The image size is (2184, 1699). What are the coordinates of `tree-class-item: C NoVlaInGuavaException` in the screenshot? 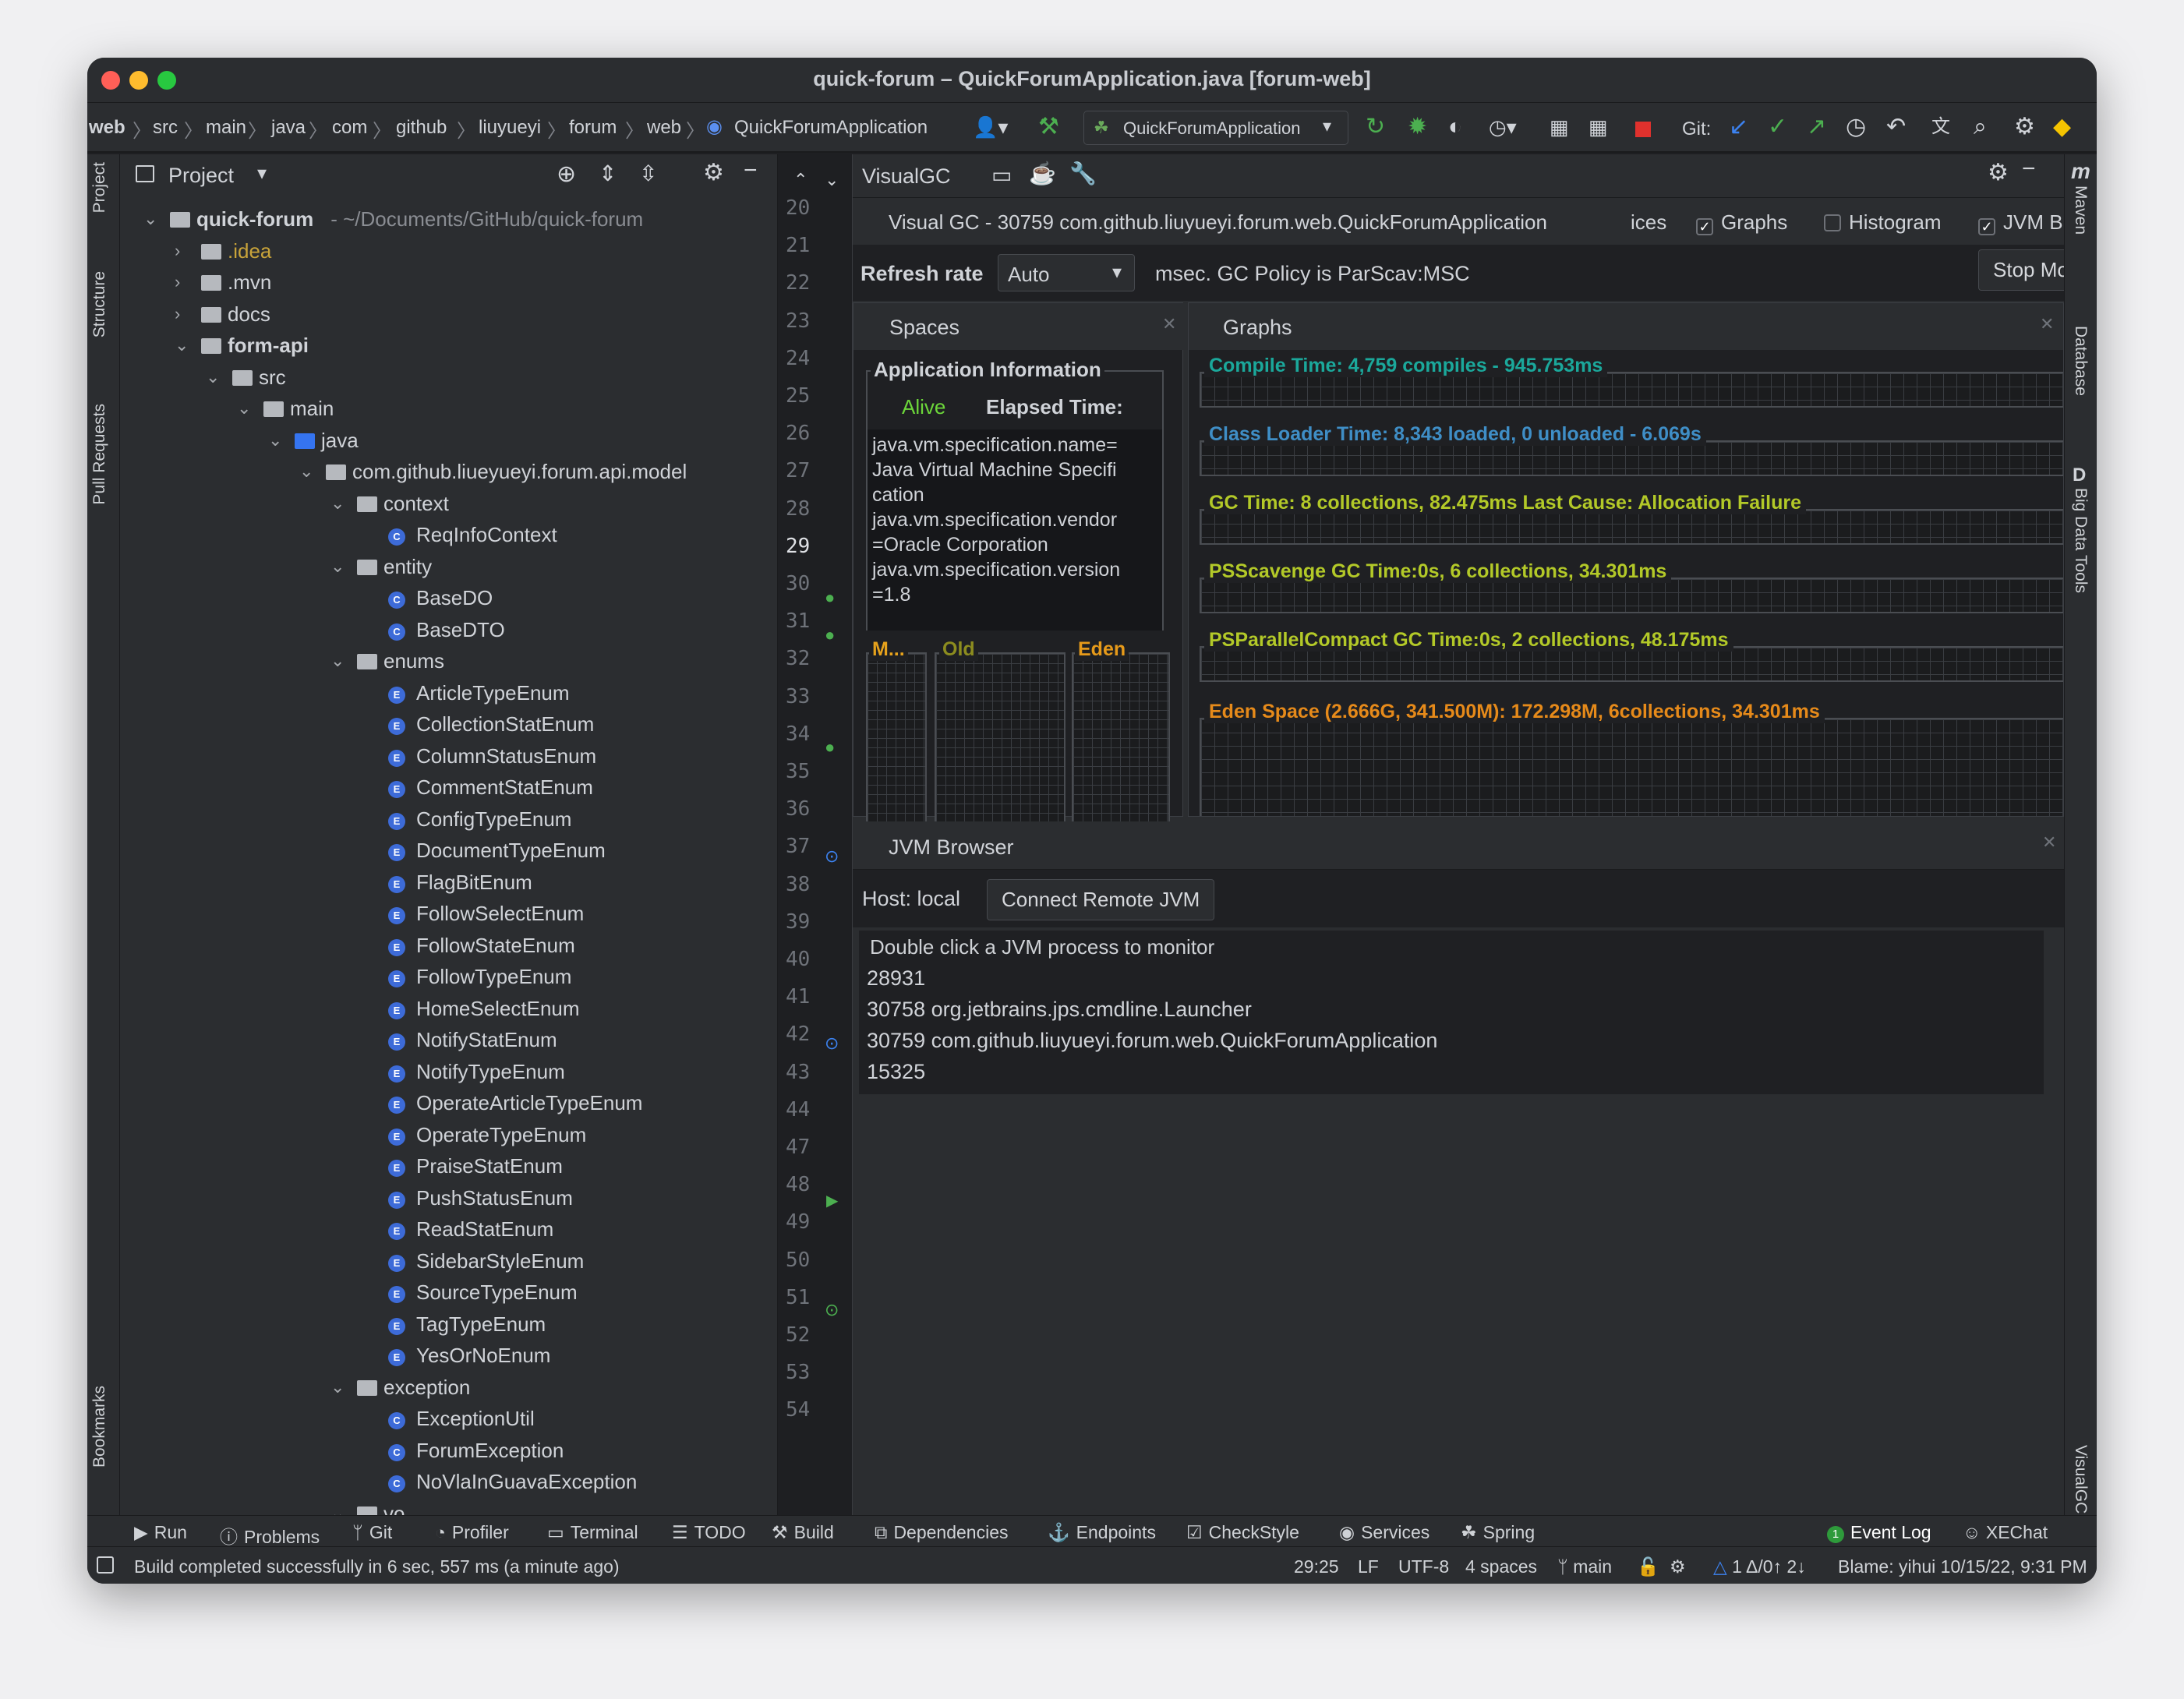 It's located at (512, 1482).